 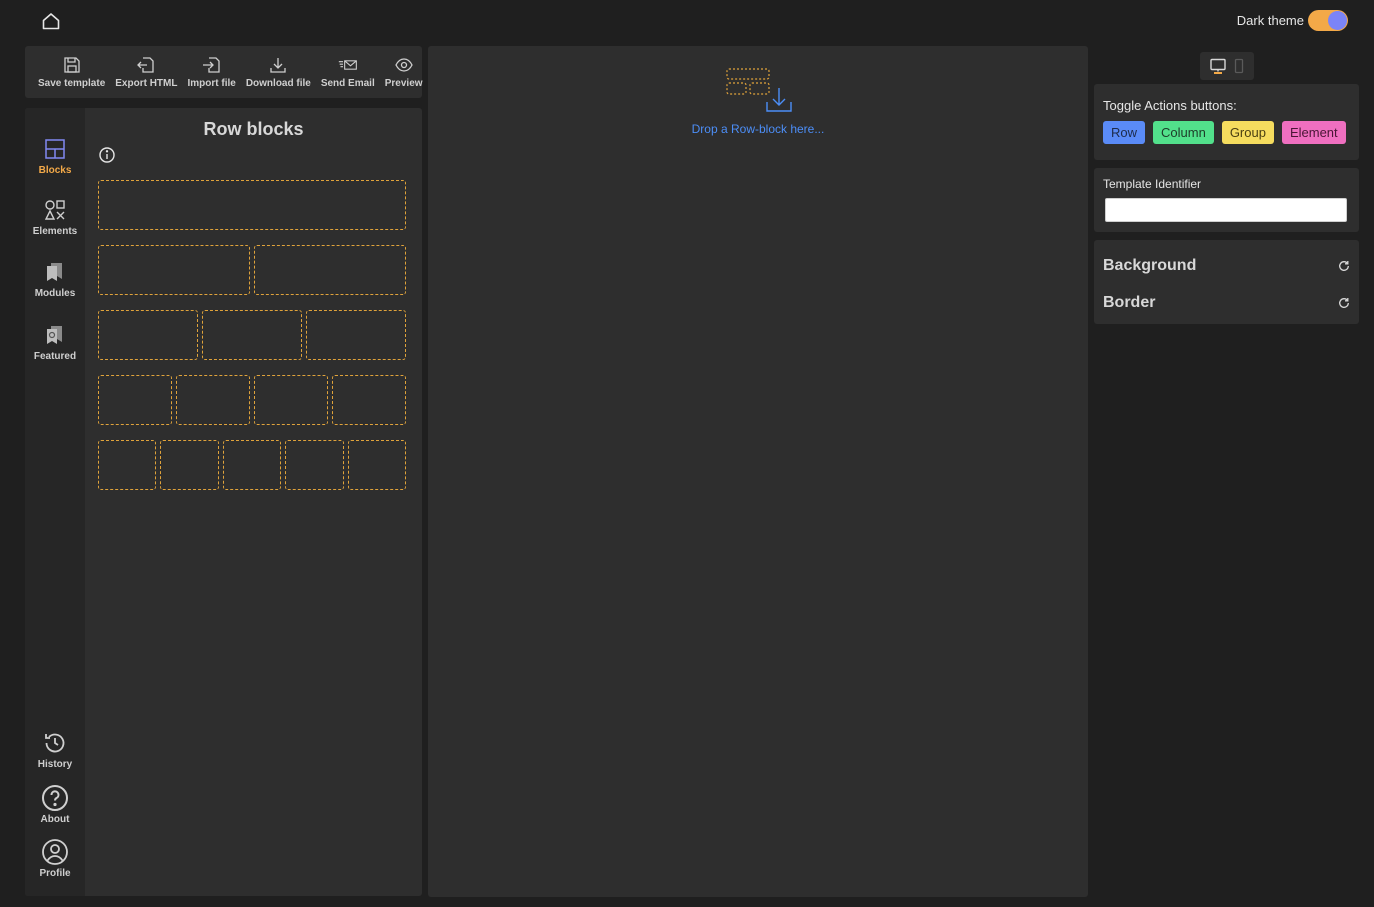 I want to click on home-button, so click(x=51, y=21).